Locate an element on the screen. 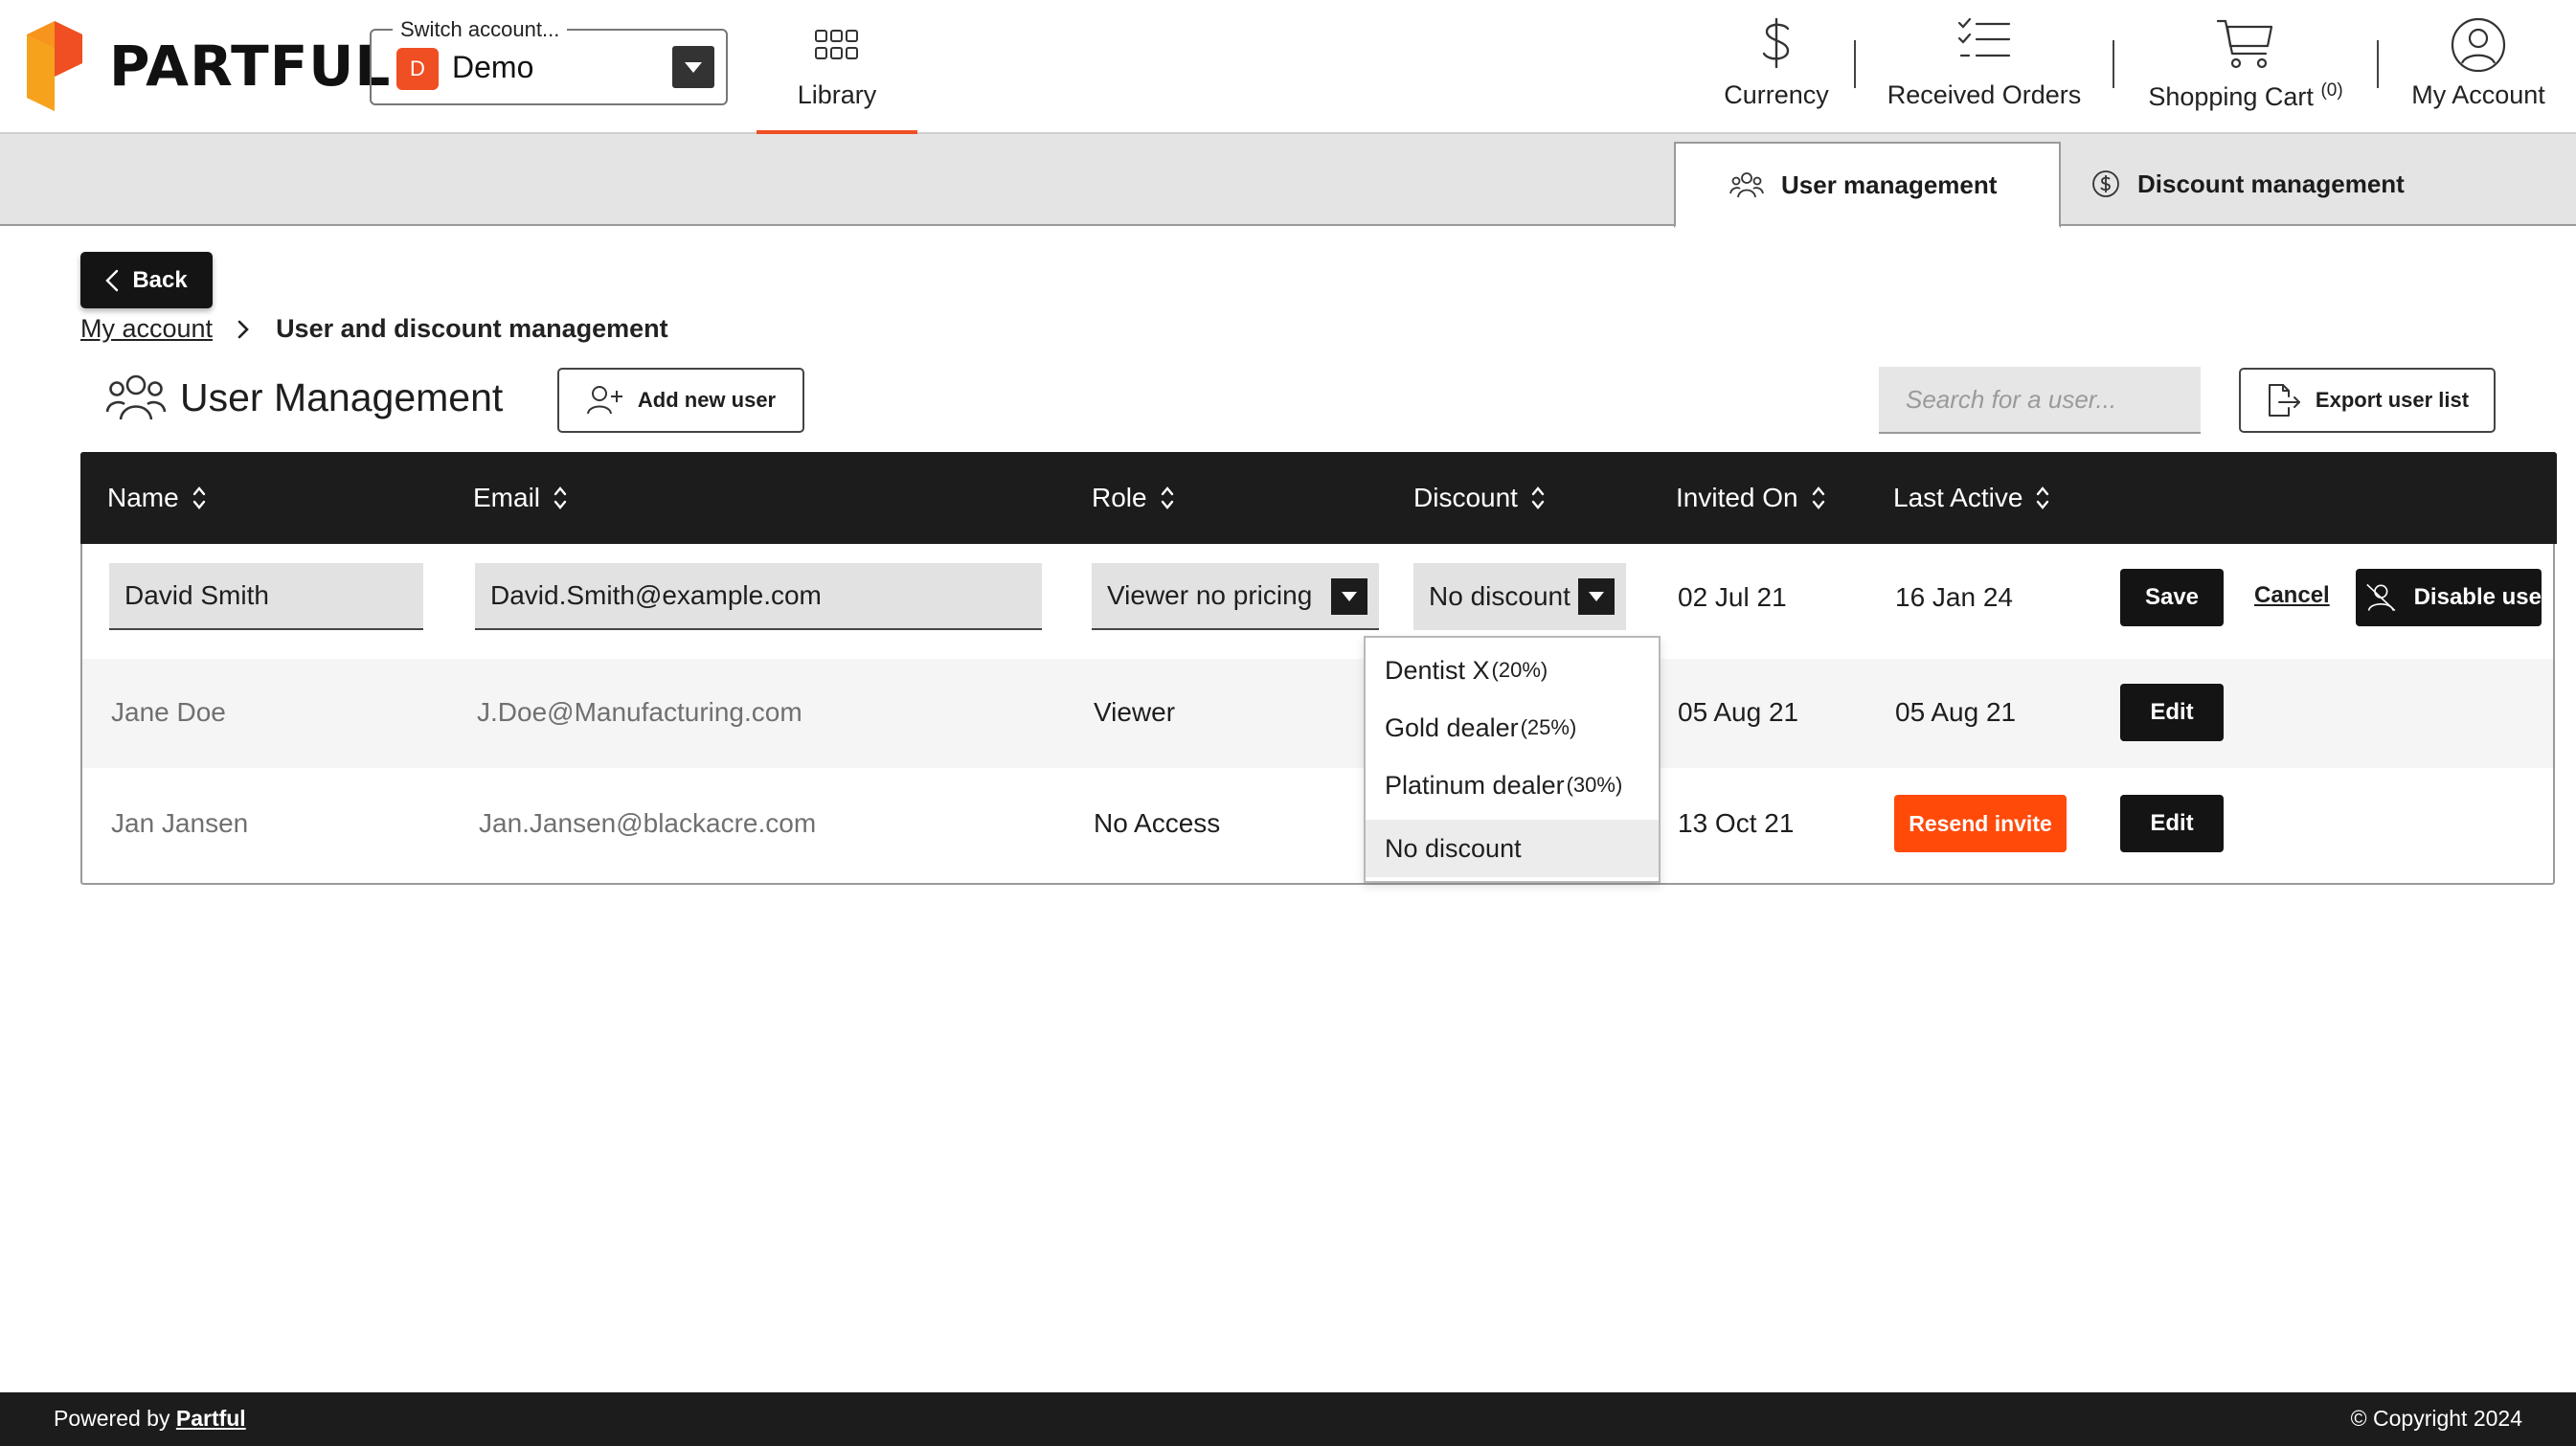 The image size is (2576, 1446). disable-user-label: Disable use is located at coordinates (2477, 597).